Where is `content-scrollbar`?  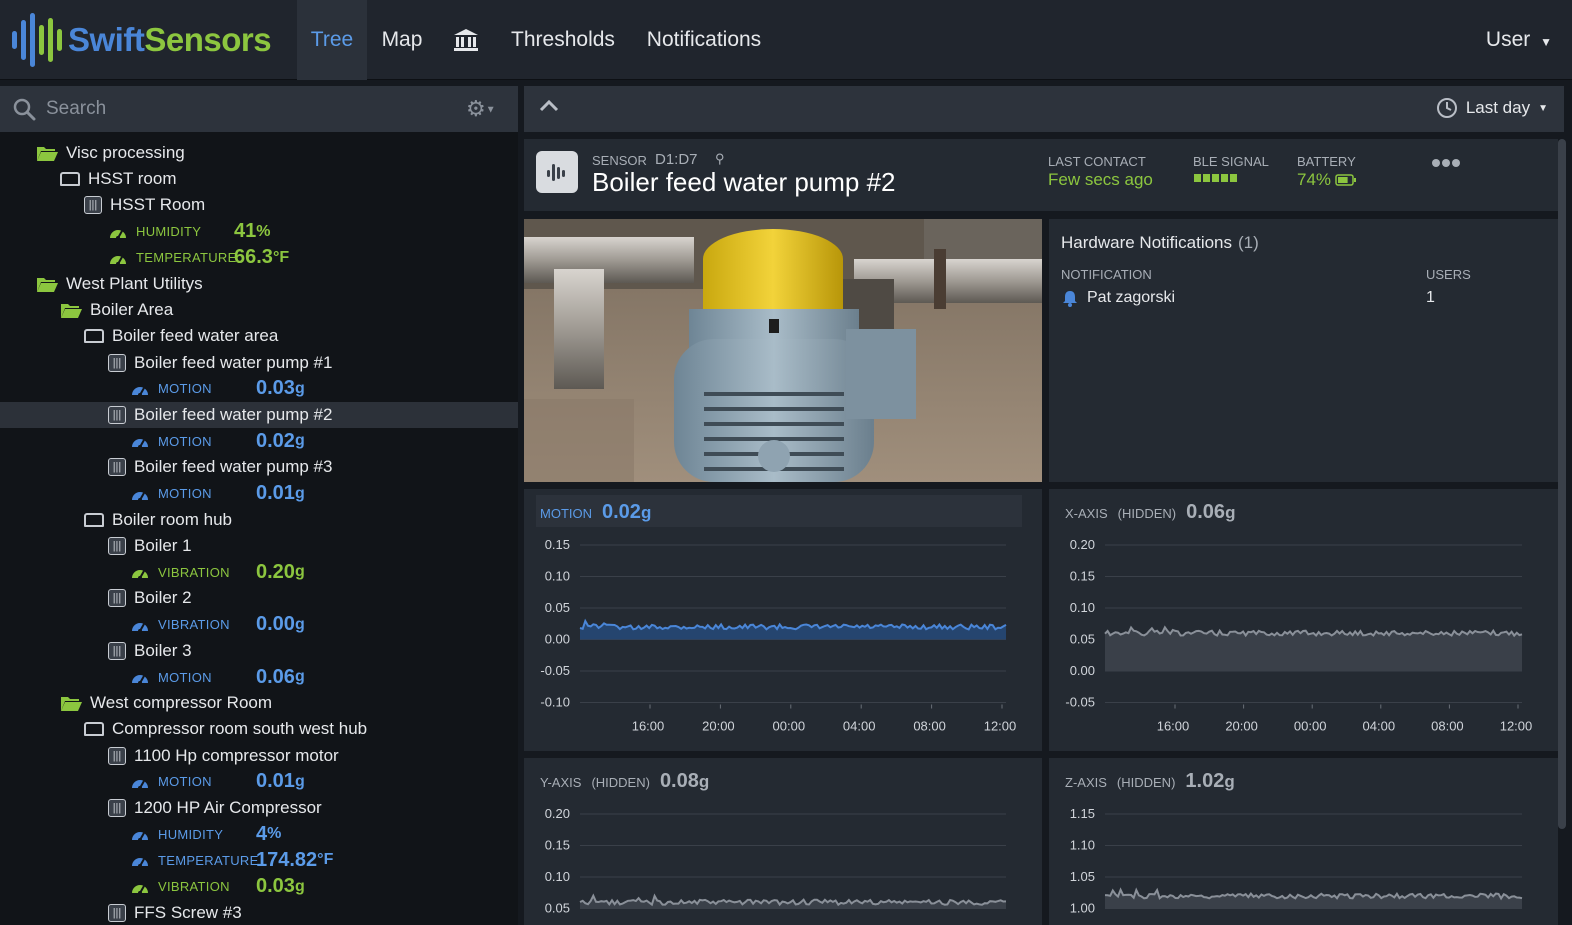
content-scrollbar is located at coordinates (1562, 484).